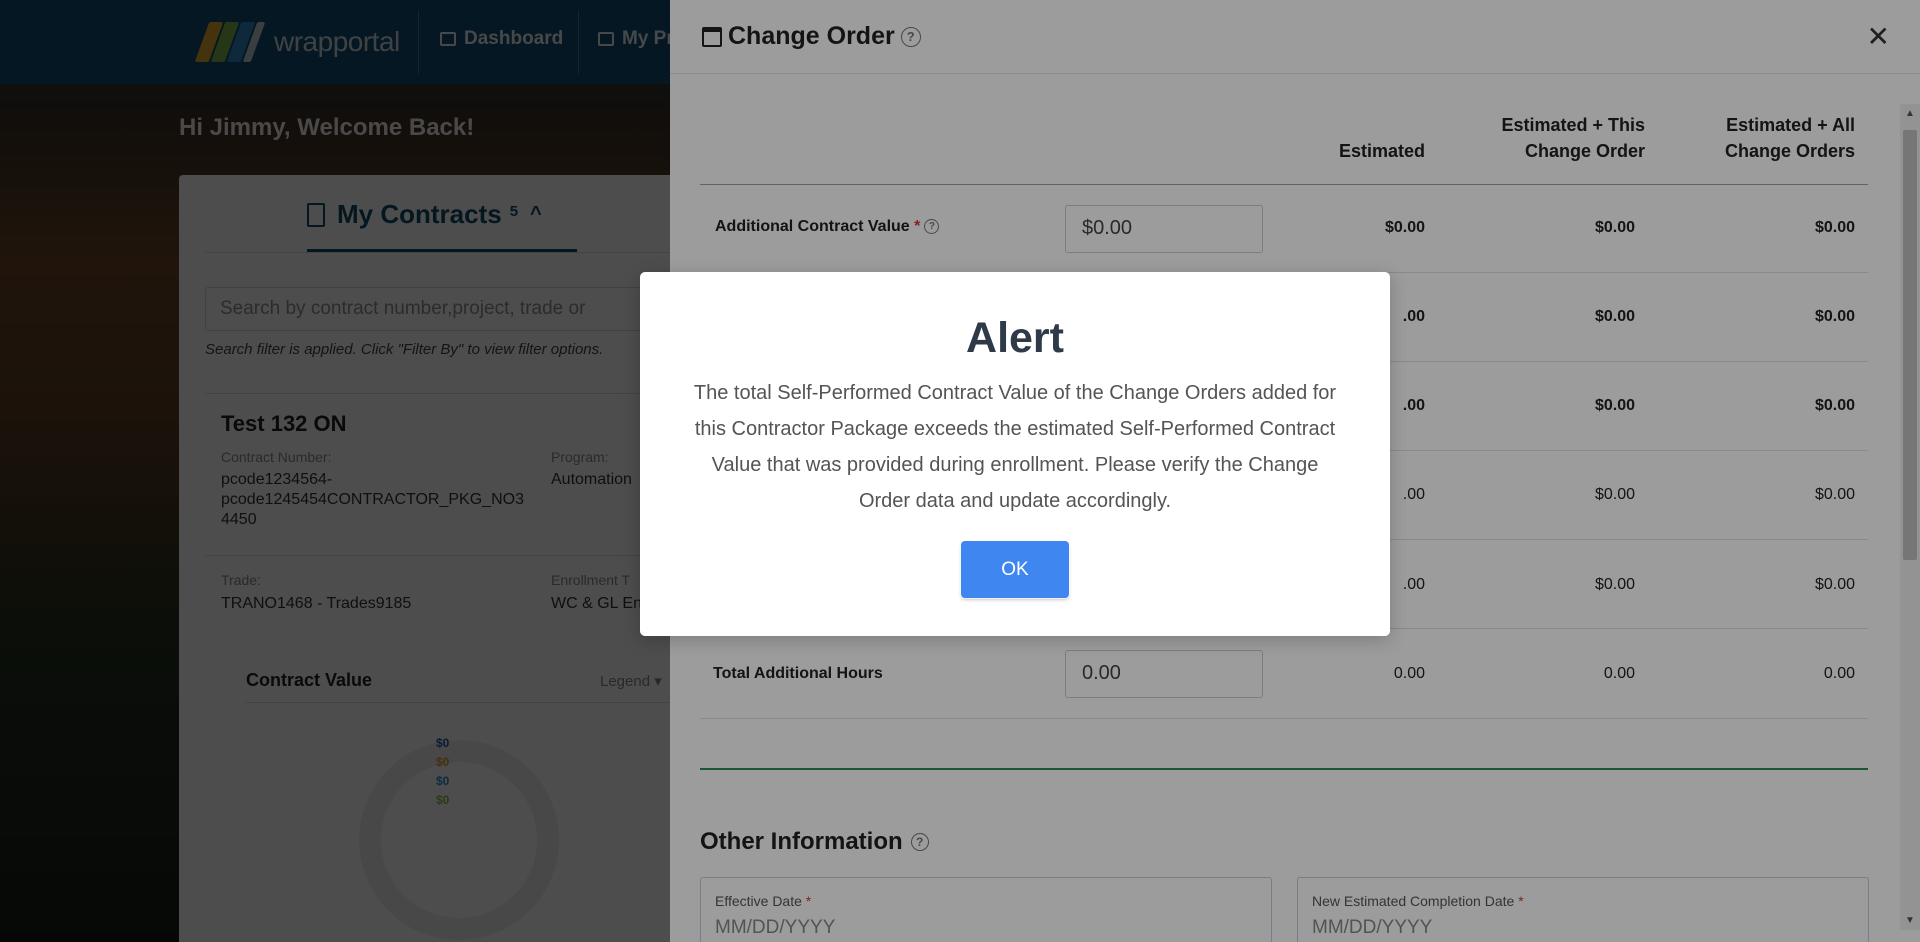  Describe the element at coordinates (1015, 569) in the screenshot. I see `ok-button: OK` at that location.